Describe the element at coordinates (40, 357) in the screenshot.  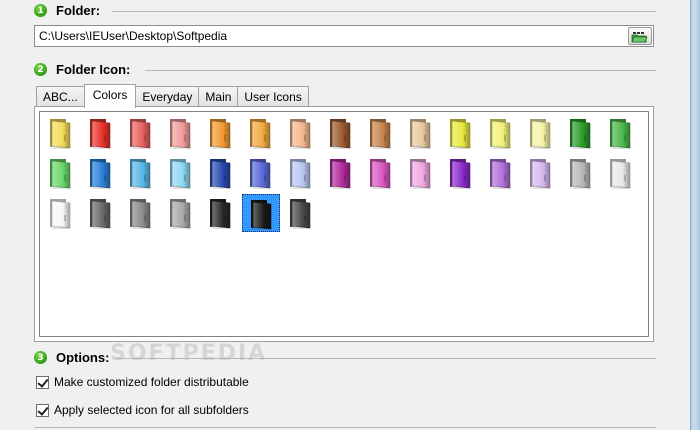
I see `step-3-badge: 3` at that location.